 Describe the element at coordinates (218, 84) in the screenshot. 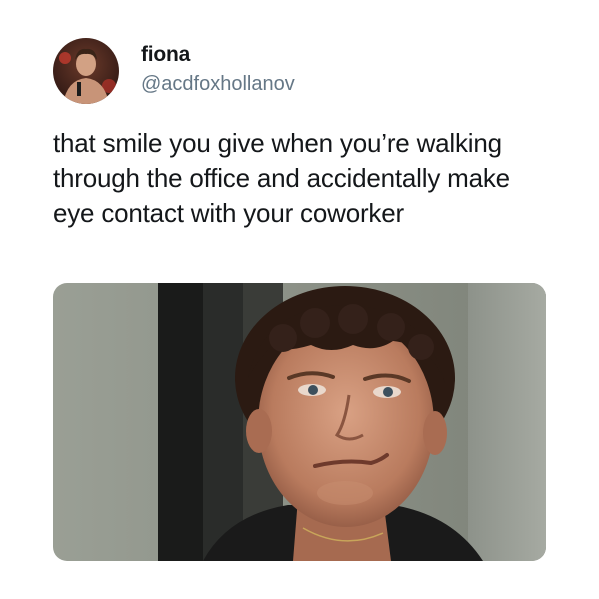

I see `user-handle: @acdfoxhollanov` at that location.